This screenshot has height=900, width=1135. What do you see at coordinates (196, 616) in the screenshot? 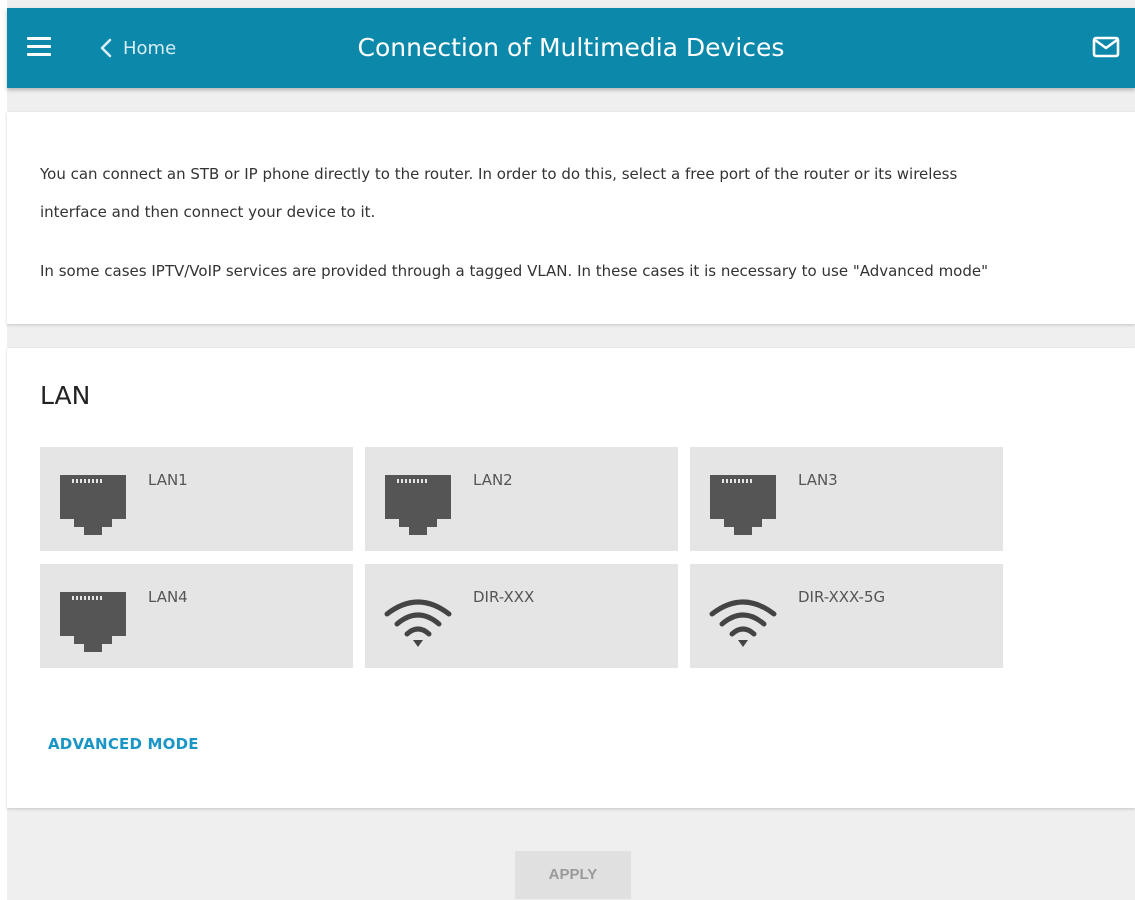
I see `port-tile-lan4: LAN4` at bounding box center [196, 616].